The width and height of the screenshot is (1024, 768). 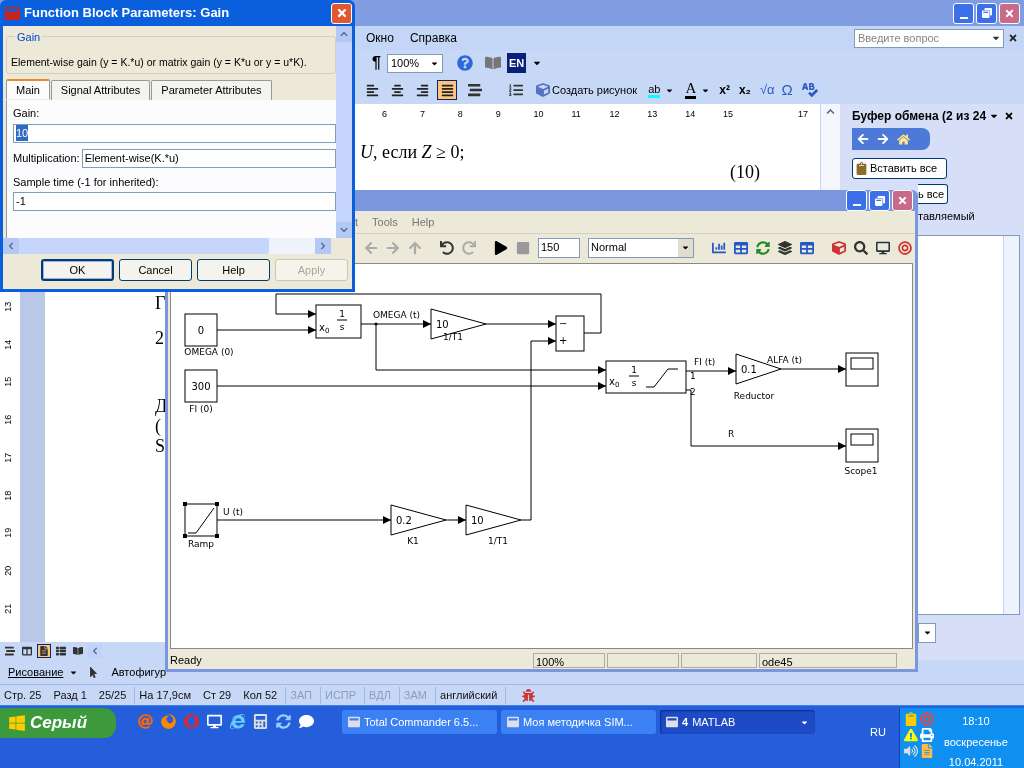 What do you see at coordinates (587, 90) in the screenshot?
I see `draw-picture-button: Создать рисунок` at bounding box center [587, 90].